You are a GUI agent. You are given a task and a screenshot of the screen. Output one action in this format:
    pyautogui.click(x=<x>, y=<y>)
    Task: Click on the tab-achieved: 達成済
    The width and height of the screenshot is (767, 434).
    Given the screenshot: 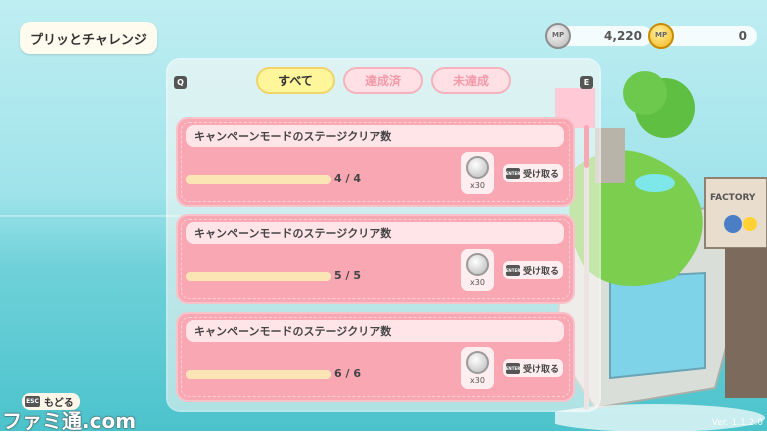 What is the action you would take?
    pyautogui.click(x=383, y=80)
    